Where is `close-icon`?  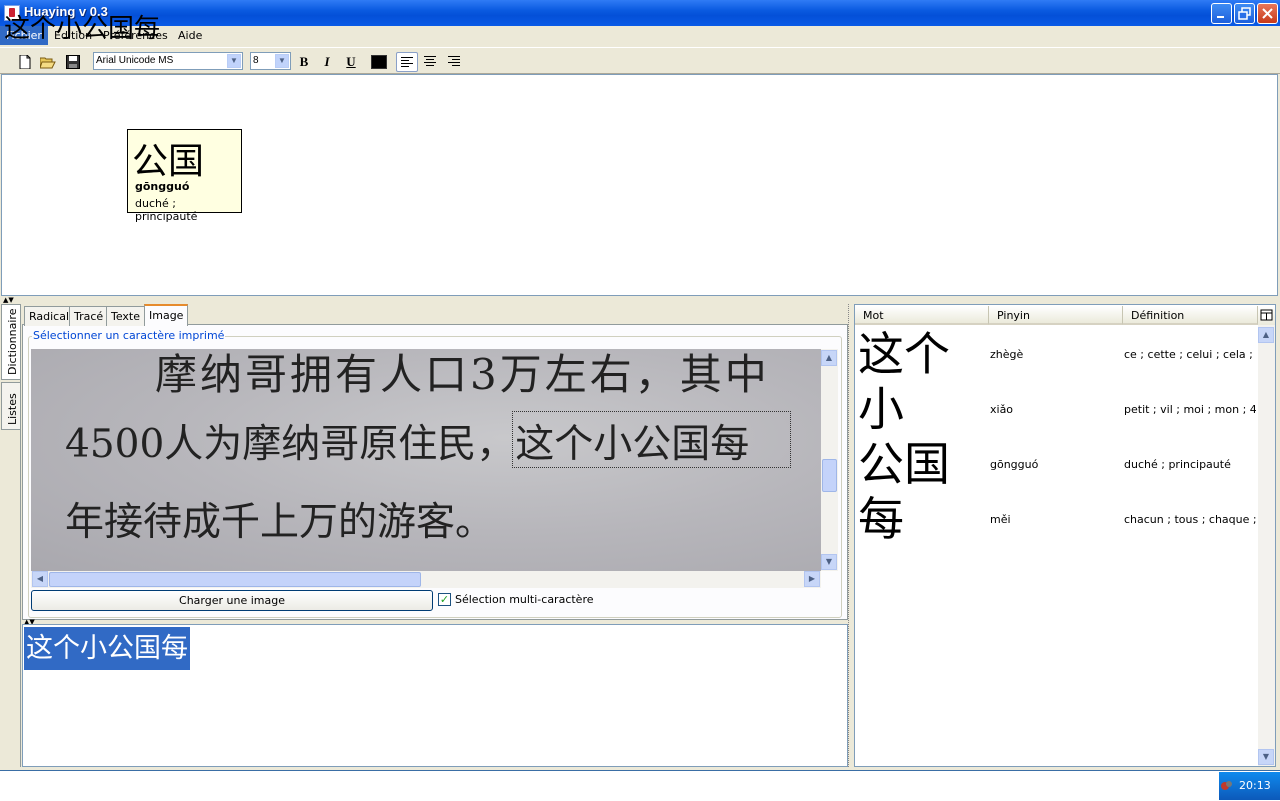 close-icon is located at coordinates (1267, 13).